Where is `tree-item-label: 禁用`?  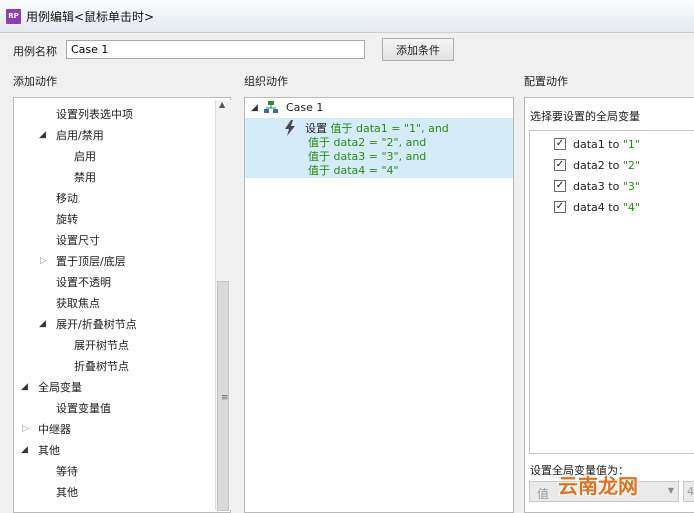
tree-item-label: 禁用 is located at coordinates (85, 177).